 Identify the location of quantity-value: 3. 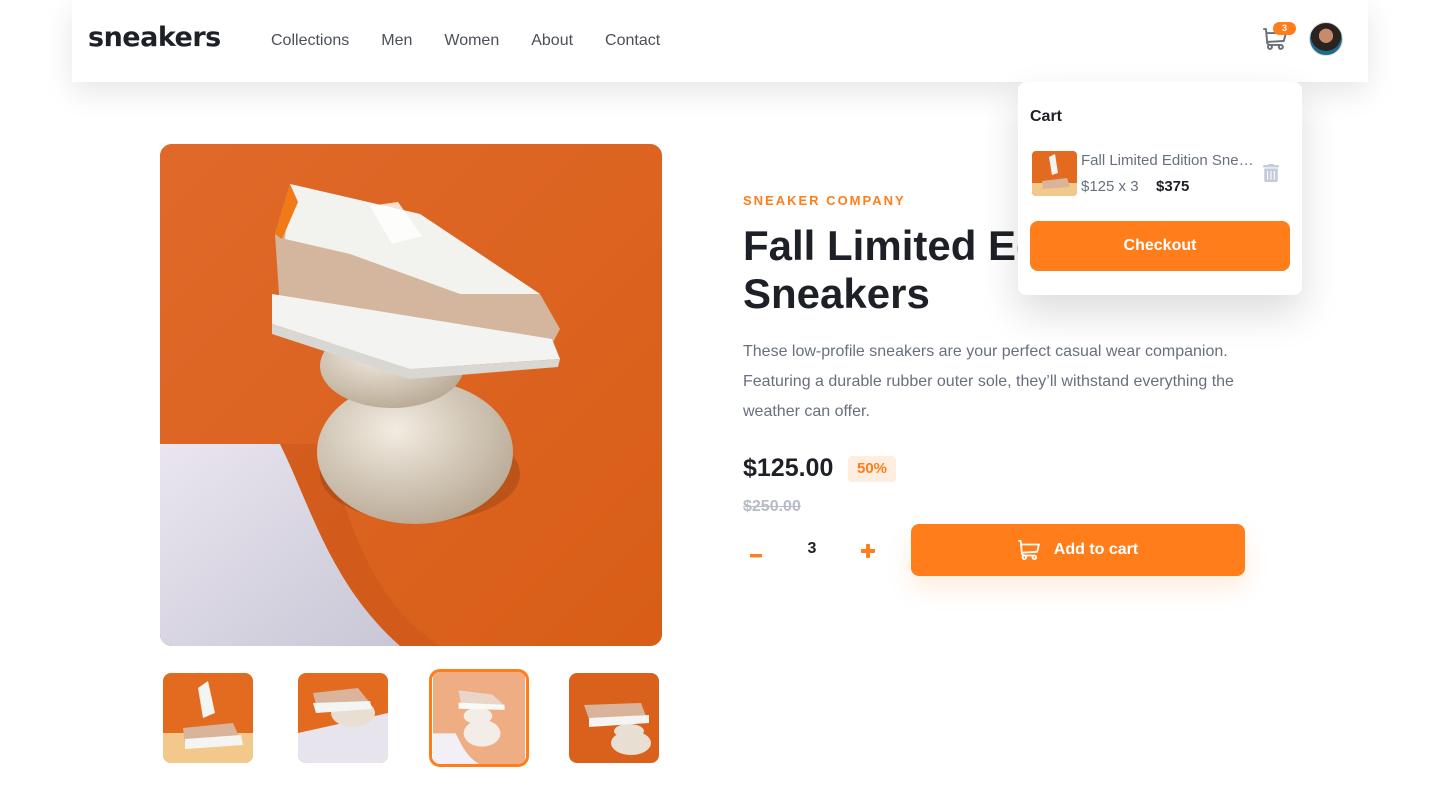
(812, 548).